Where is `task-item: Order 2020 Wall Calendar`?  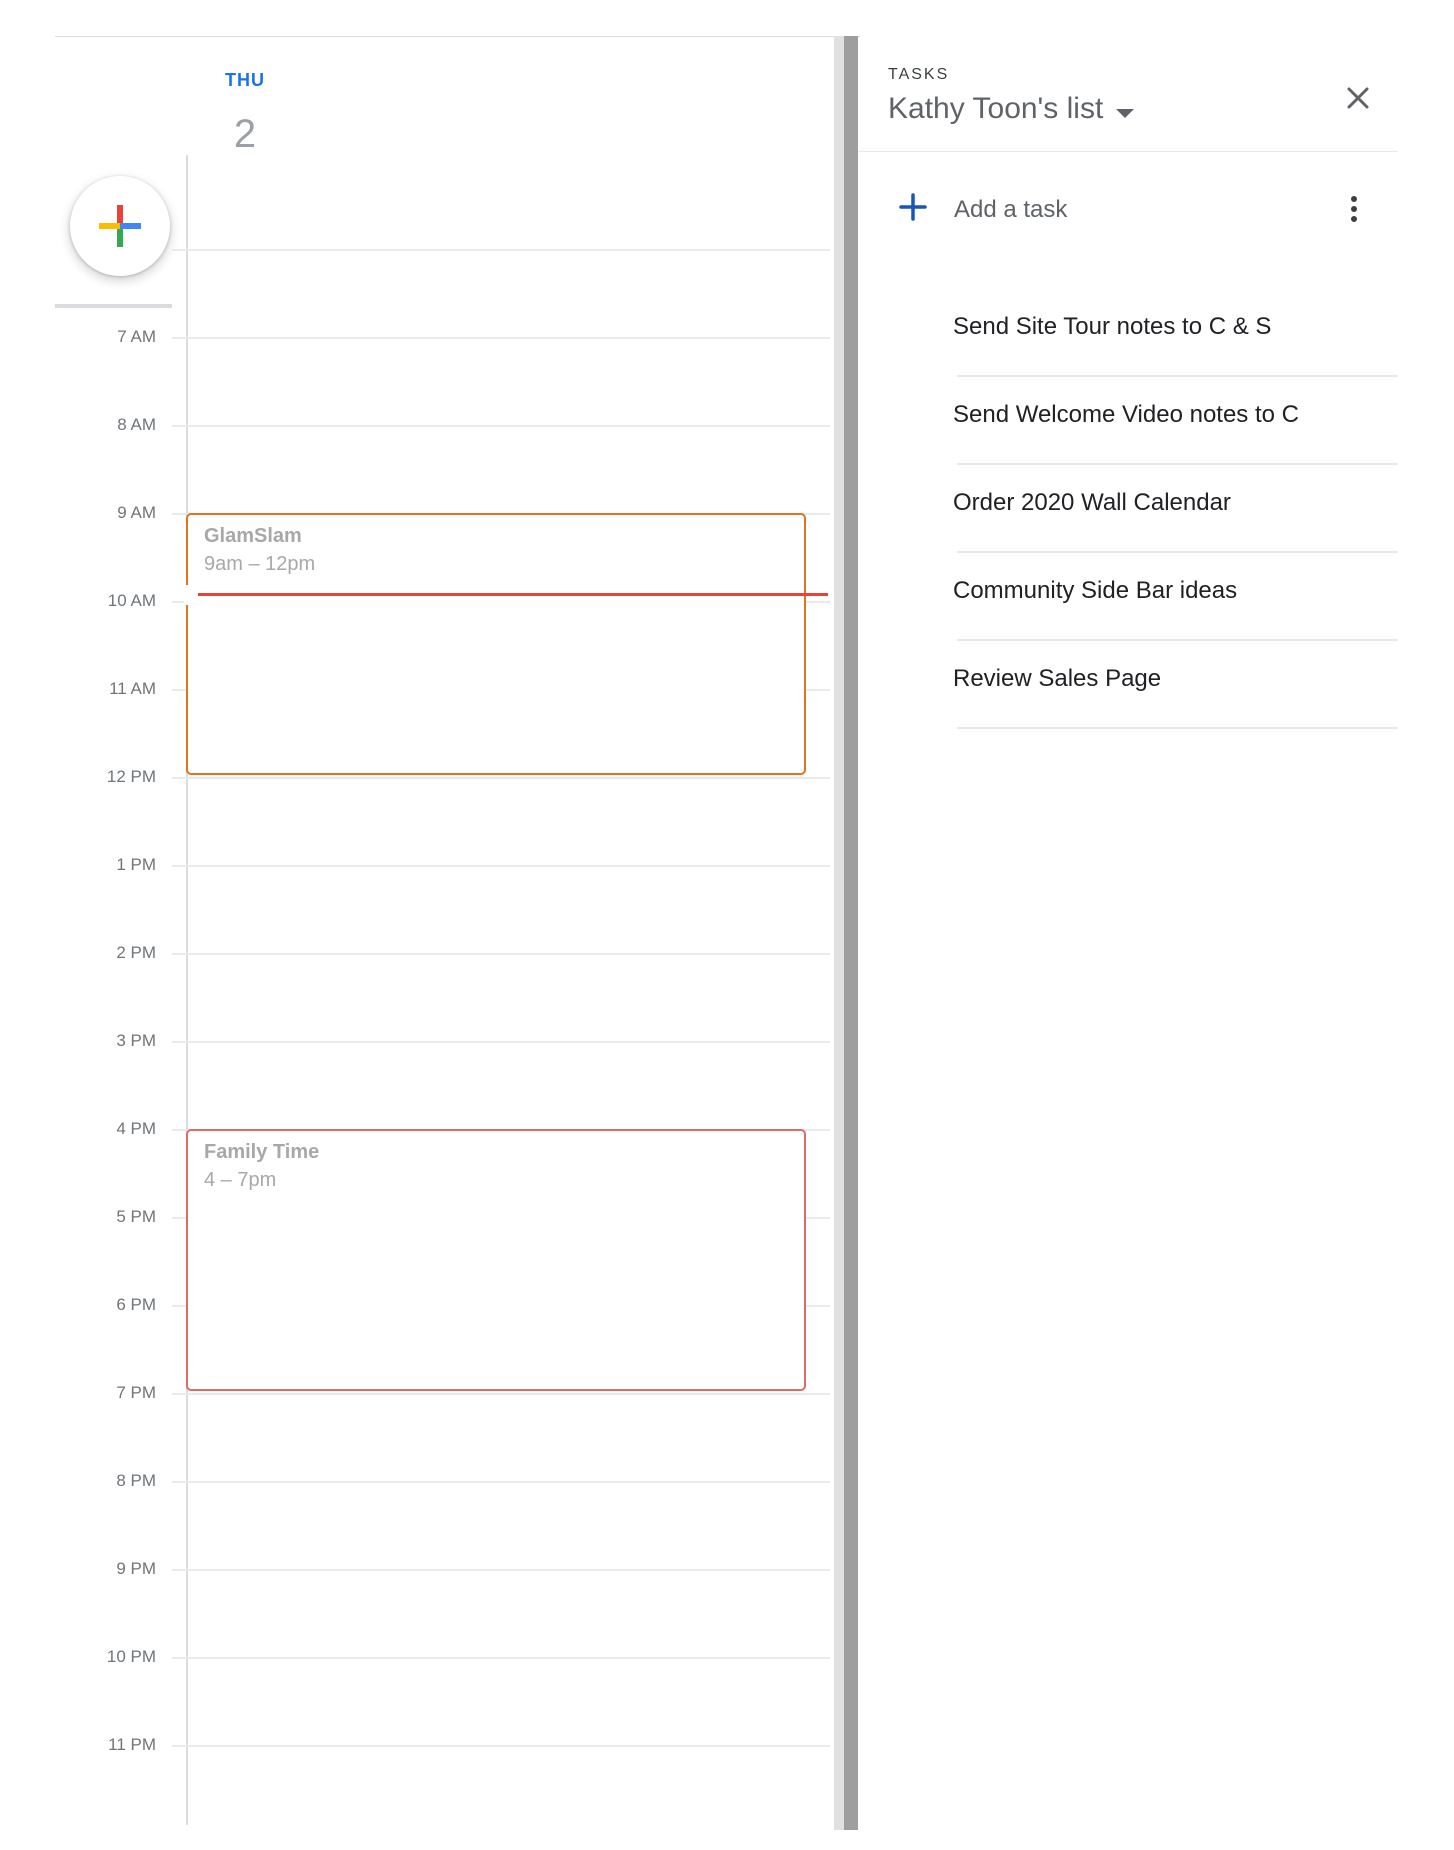
task-item: Order 2020 Wall Calendar is located at coordinates (1175, 510).